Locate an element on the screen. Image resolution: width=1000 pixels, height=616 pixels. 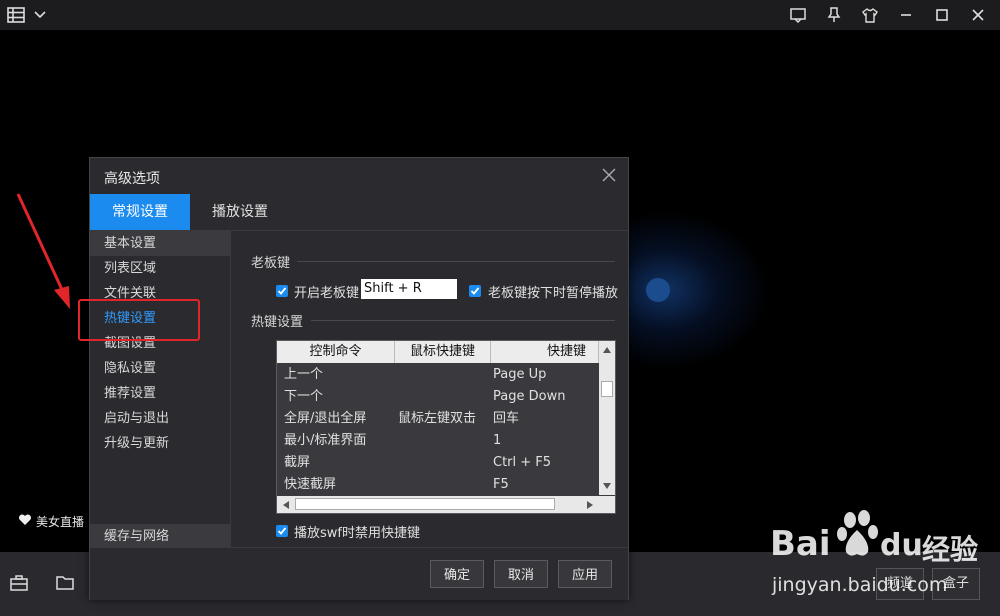
boss-key-enable-checkbox is located at coordinates (282, 291).